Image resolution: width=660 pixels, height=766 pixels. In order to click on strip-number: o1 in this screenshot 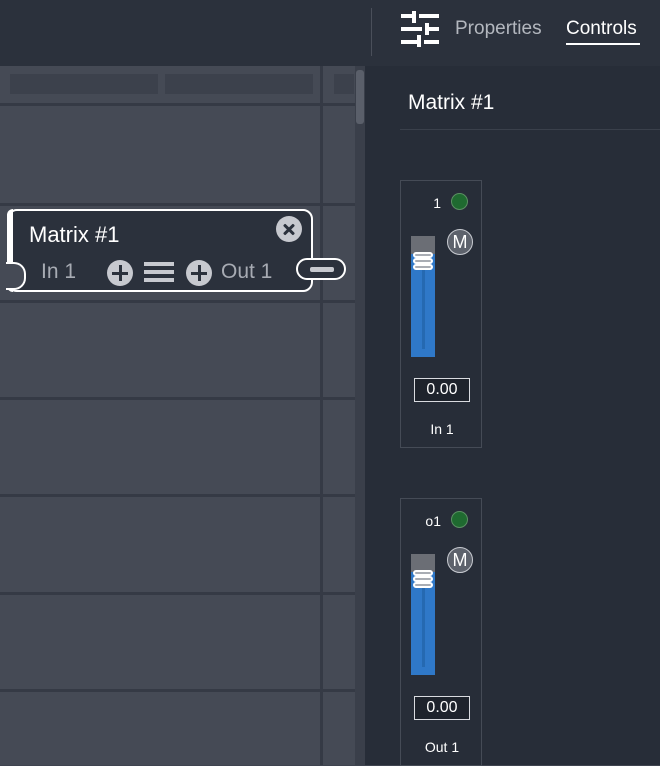, I will do `click(433, 521)`.